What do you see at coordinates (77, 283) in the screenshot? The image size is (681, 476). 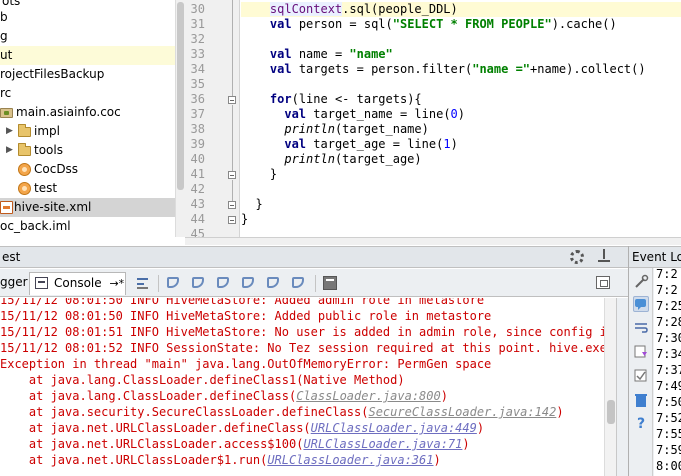 I see `tab-console: Console →*` at bounding box center [77, 283].